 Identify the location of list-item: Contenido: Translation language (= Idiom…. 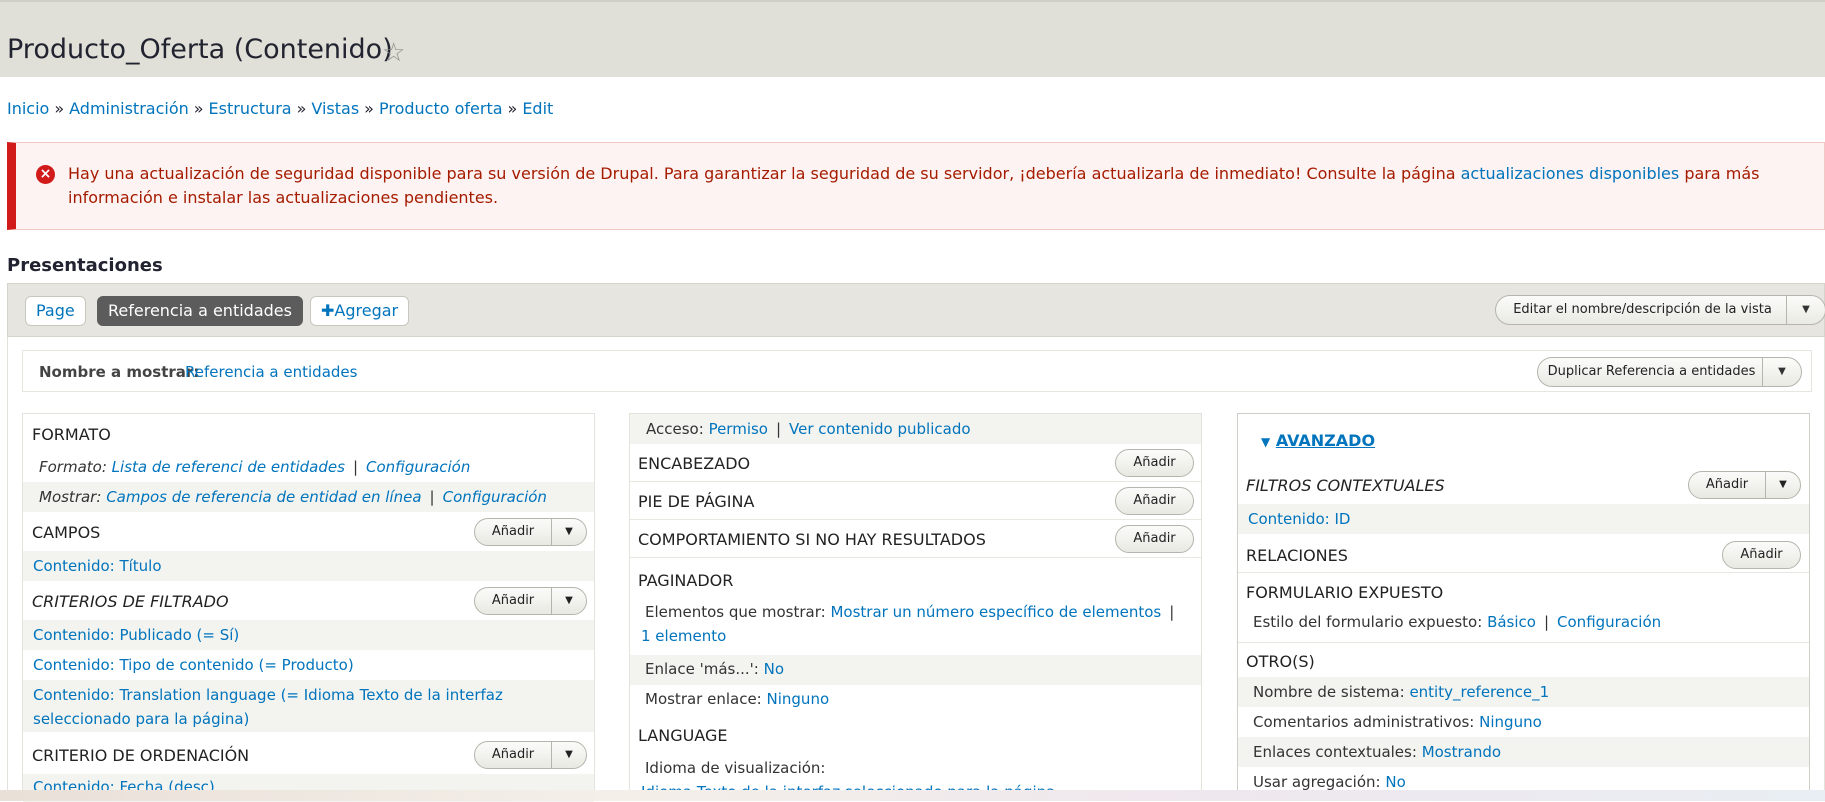
(308, 706).